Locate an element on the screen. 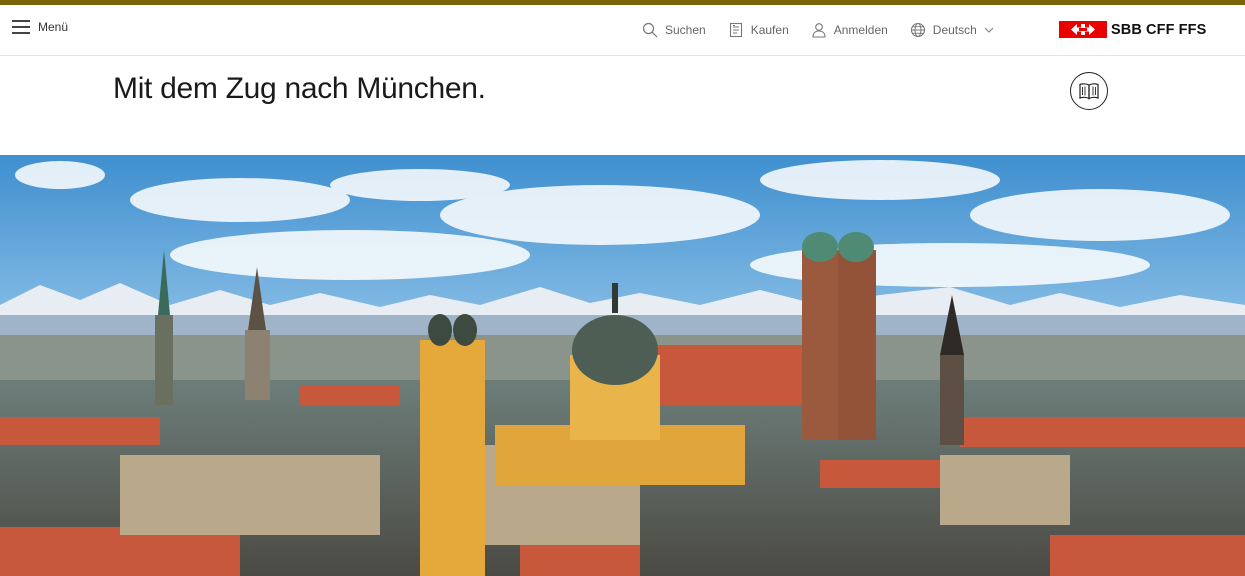 The width and height of the screenshot is (1245, 576). buy-label: Kaufen is located at coordinates (769, 30).